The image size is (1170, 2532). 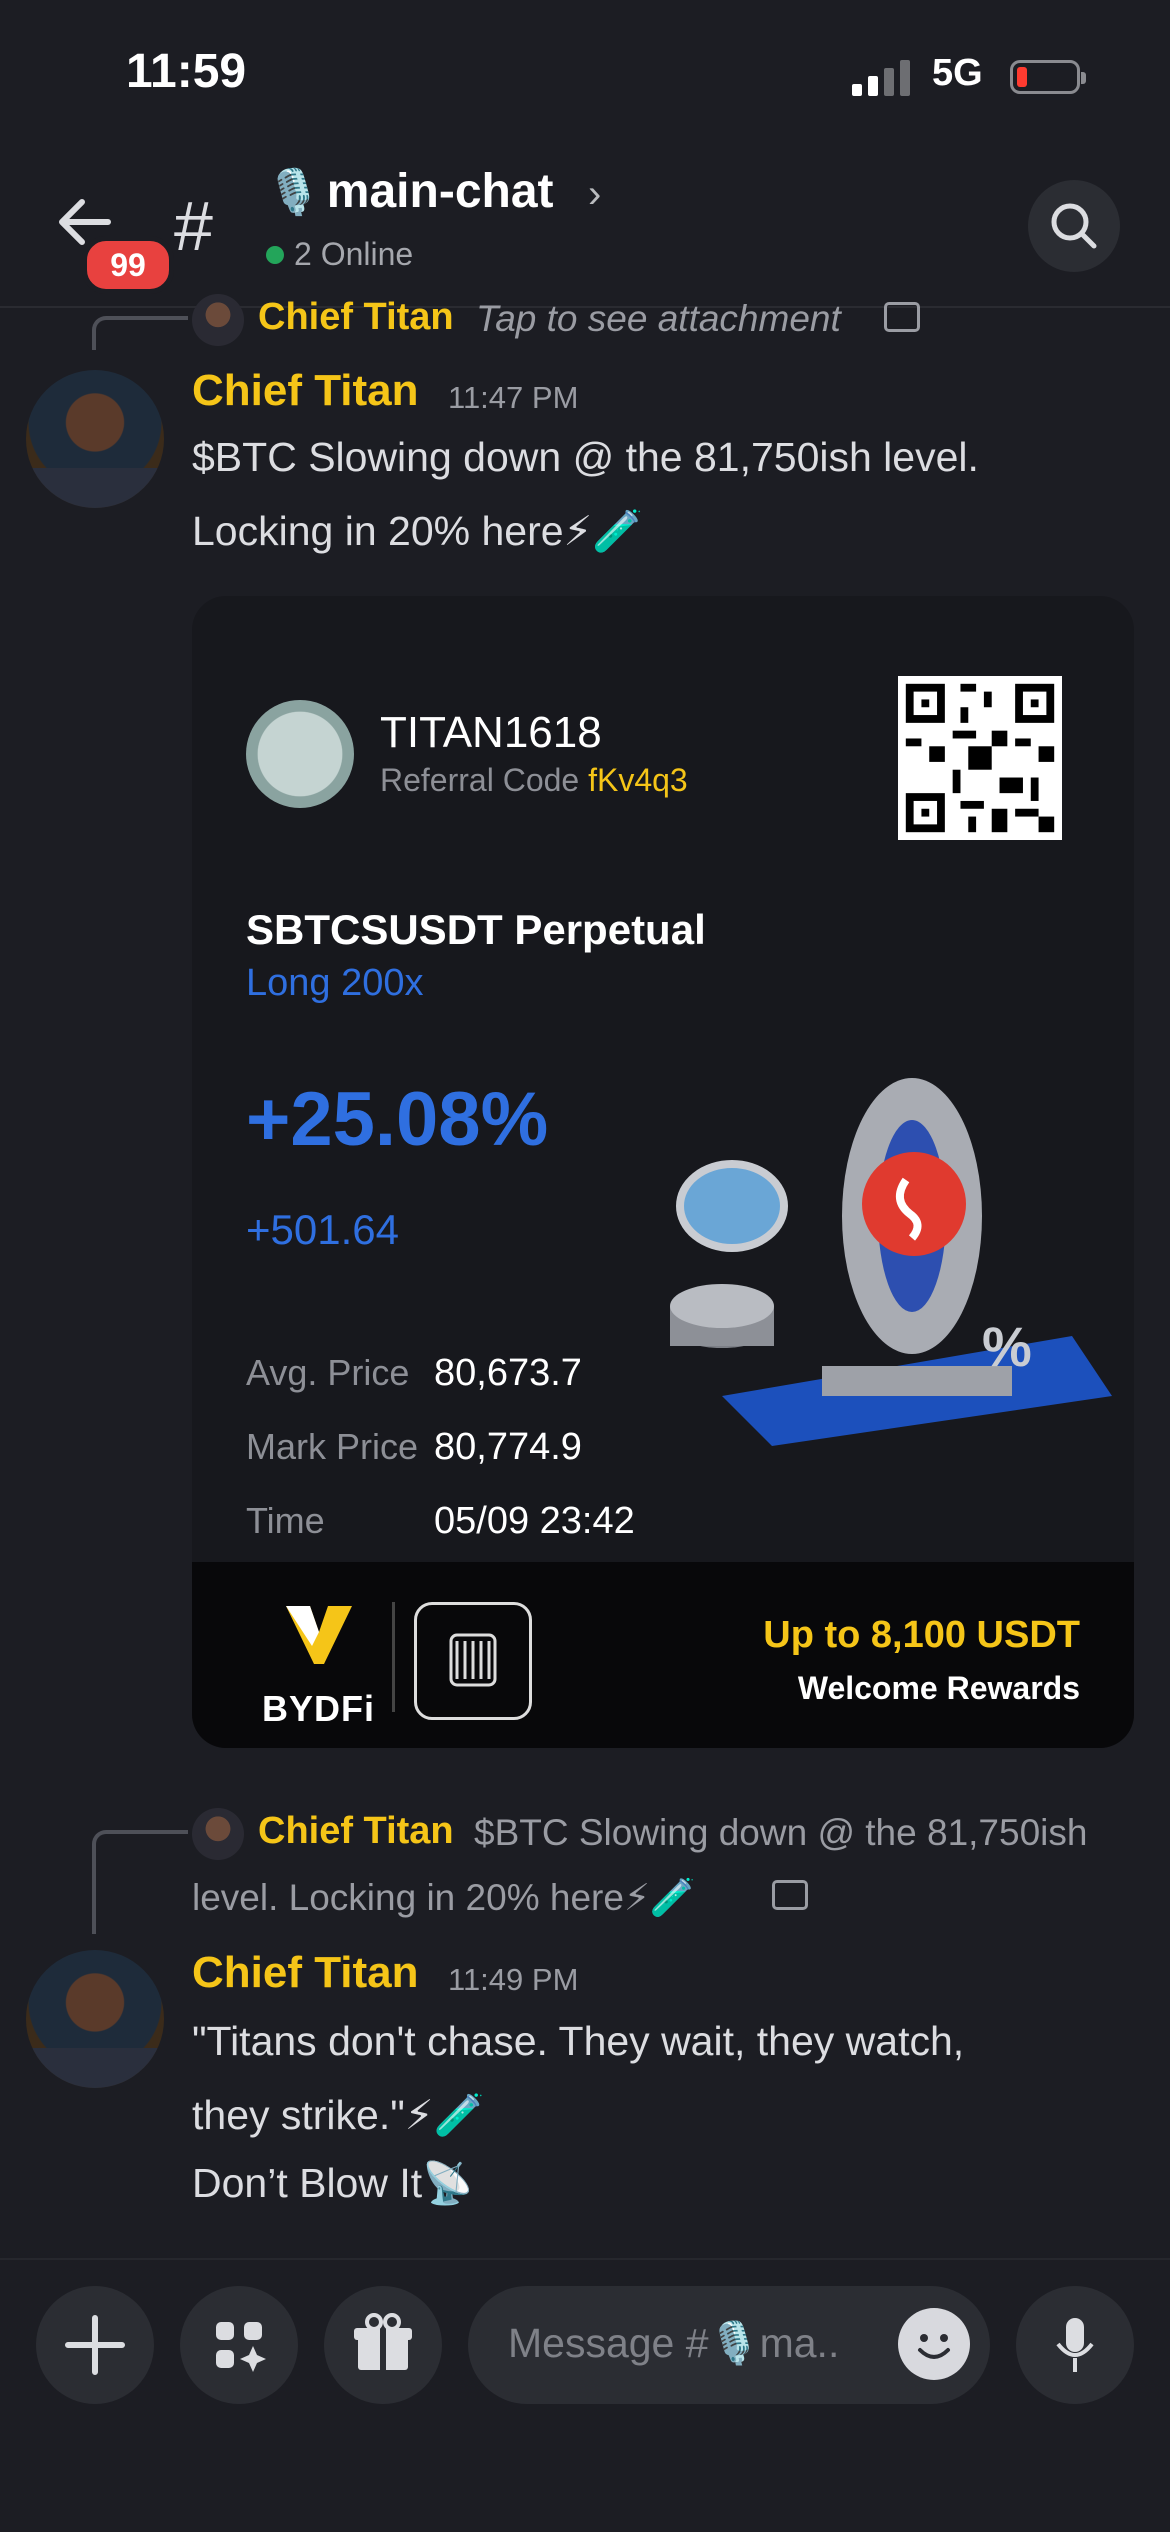 I want to click on brand-name: BYDFi, so click(x=318, y=1708).